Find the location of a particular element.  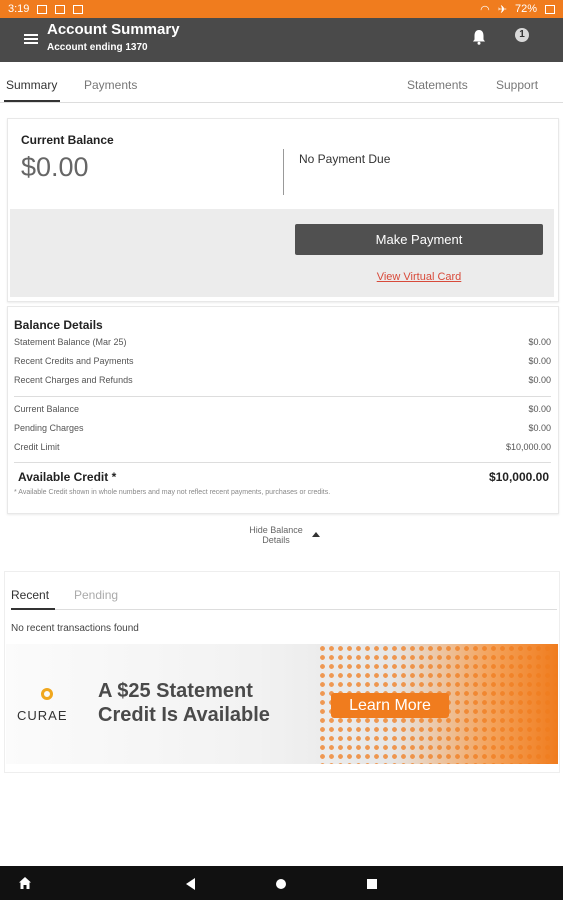

view-virtual-card-link: View Virtual Card is located at coordinates (419, 277).